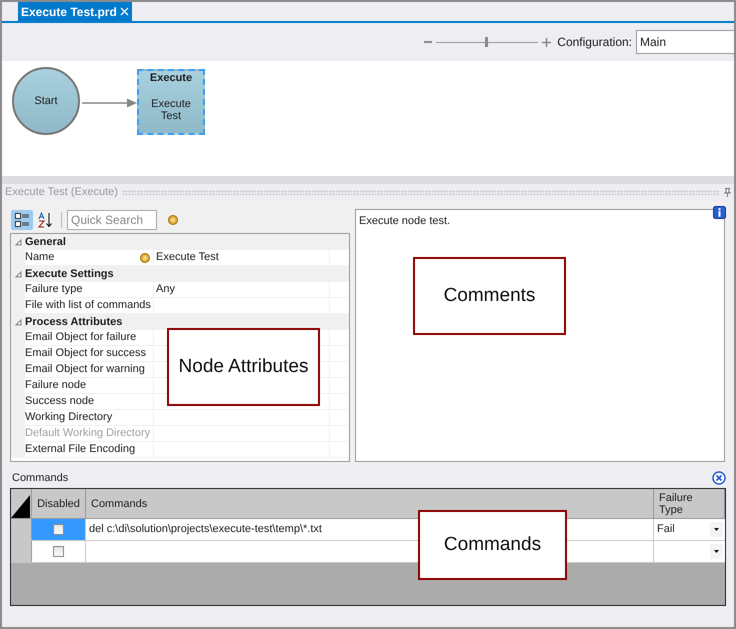 This screenshot has height=629, width=736. Describe the element at coordinates (489, 296) in the screenshot. I see `callout-label: Comments` at that location.